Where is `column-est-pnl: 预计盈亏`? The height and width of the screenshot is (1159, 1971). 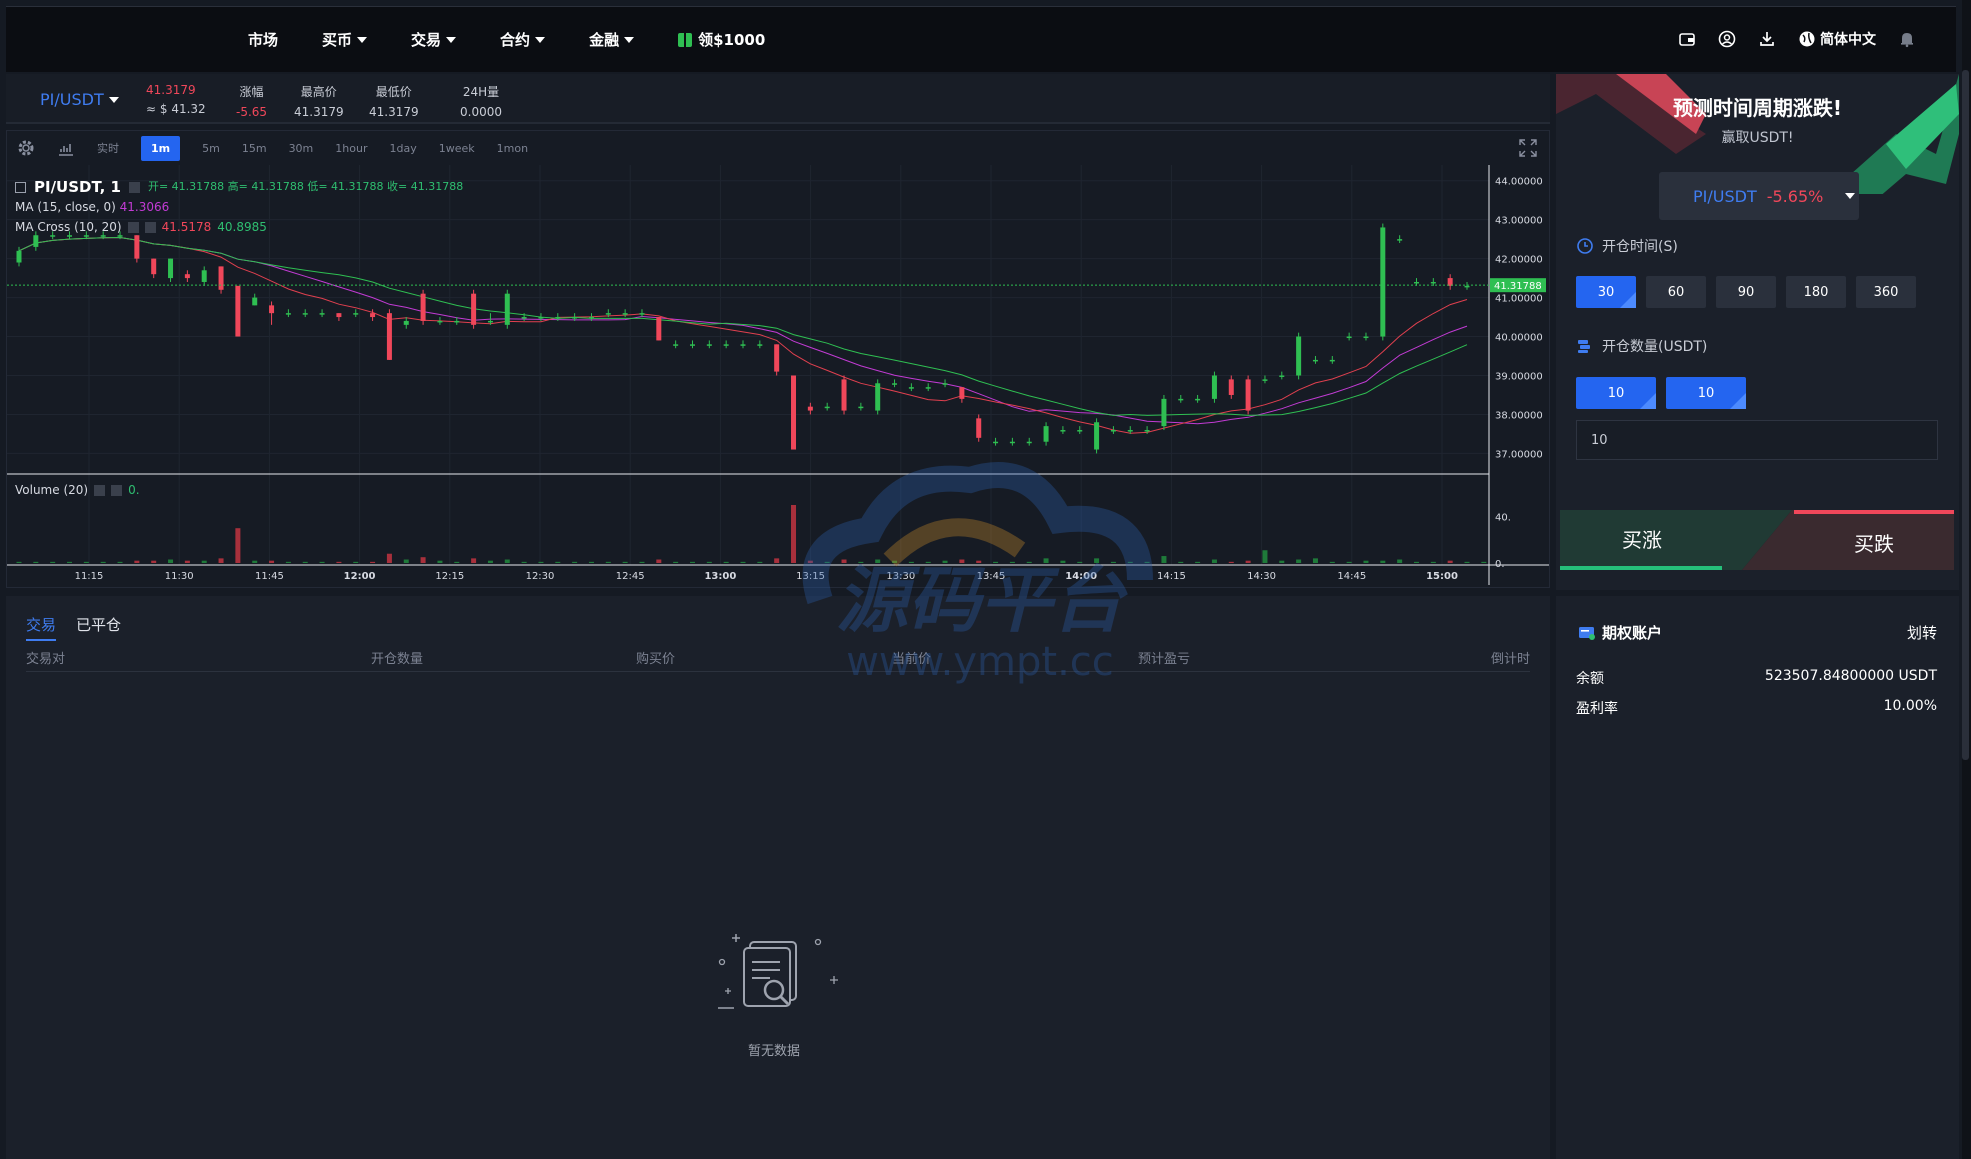 column-est-pnl: 预计盈亏 is located at coordinates (1164, 659).